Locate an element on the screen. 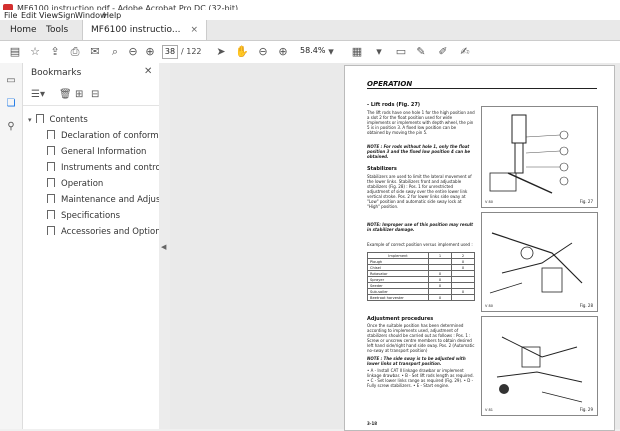 This screenshot has width=620, height=431. bookmark-declaration: Declaration of conformity is located at coordinates (108, 136).